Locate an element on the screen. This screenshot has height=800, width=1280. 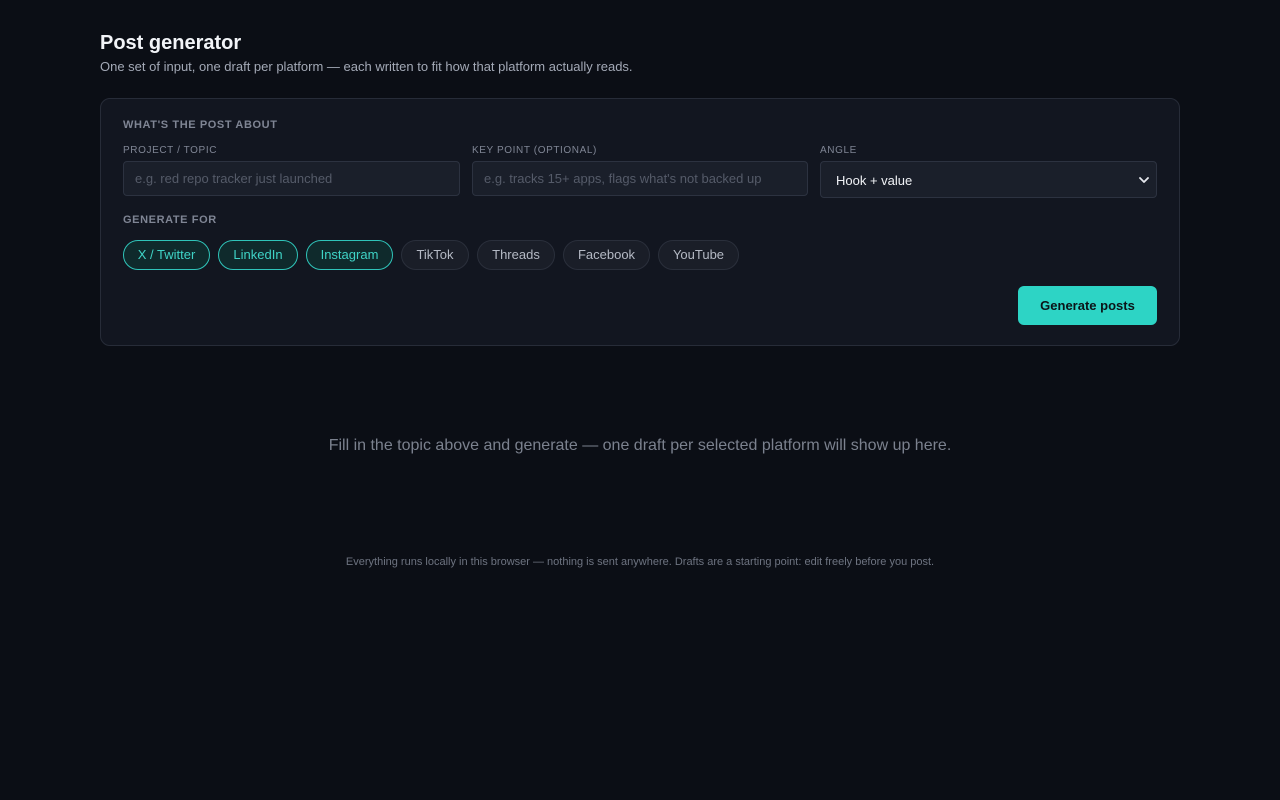
platform-chip-label: YouTube is located at coordinates (698, 254).